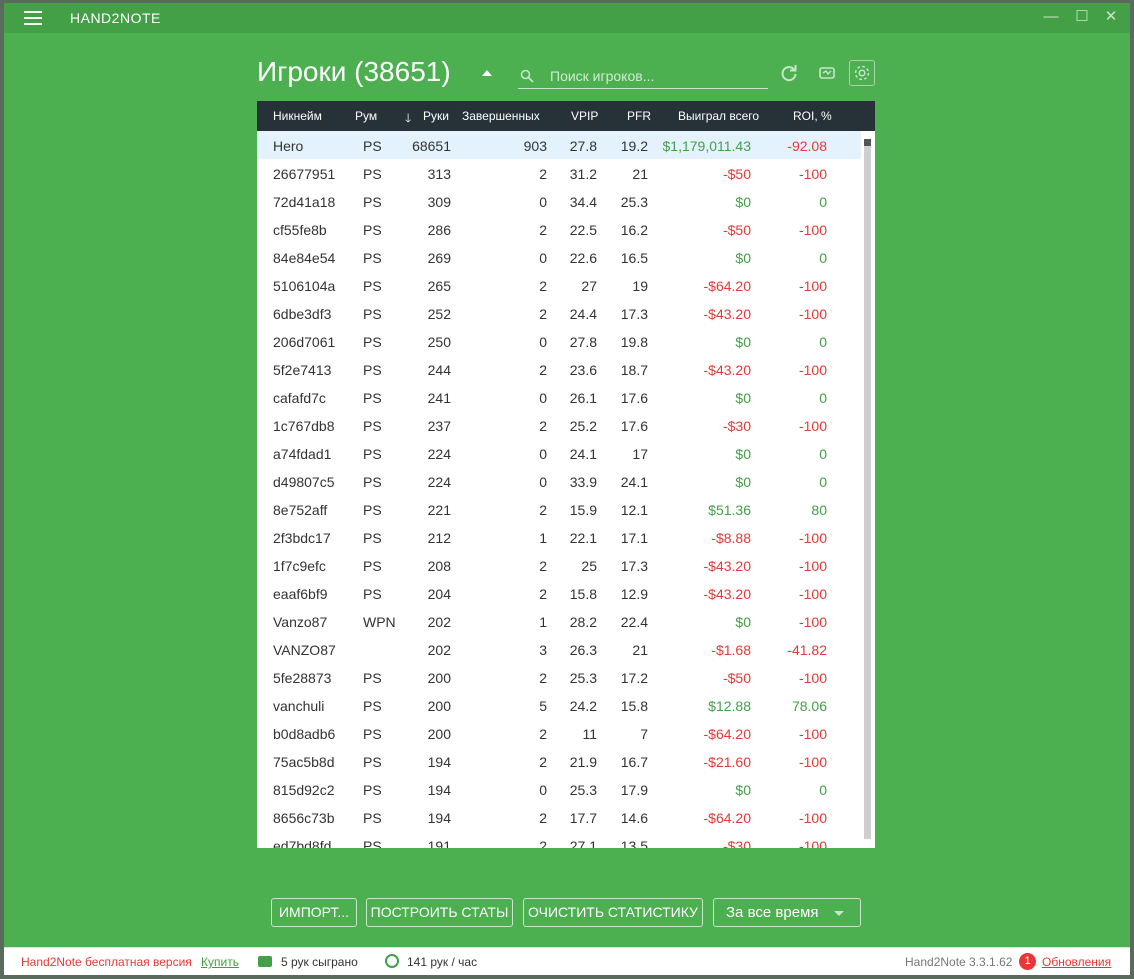 This screenshot has width=1134, height=979. What do you see at coordinates (634, 482) in the screenshot?
I see `cell-pfr: 24.1` at bounding box center [634, 482].